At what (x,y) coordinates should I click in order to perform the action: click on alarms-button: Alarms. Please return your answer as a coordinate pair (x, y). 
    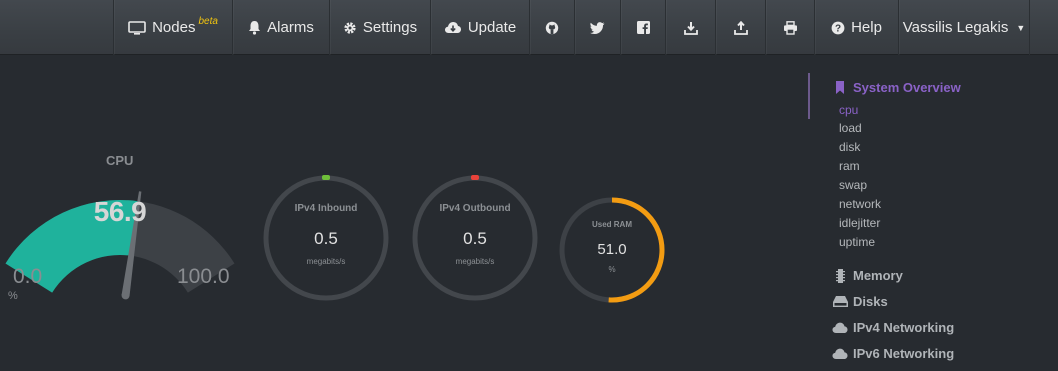
    Looking at the image, I should click on (281, 27).